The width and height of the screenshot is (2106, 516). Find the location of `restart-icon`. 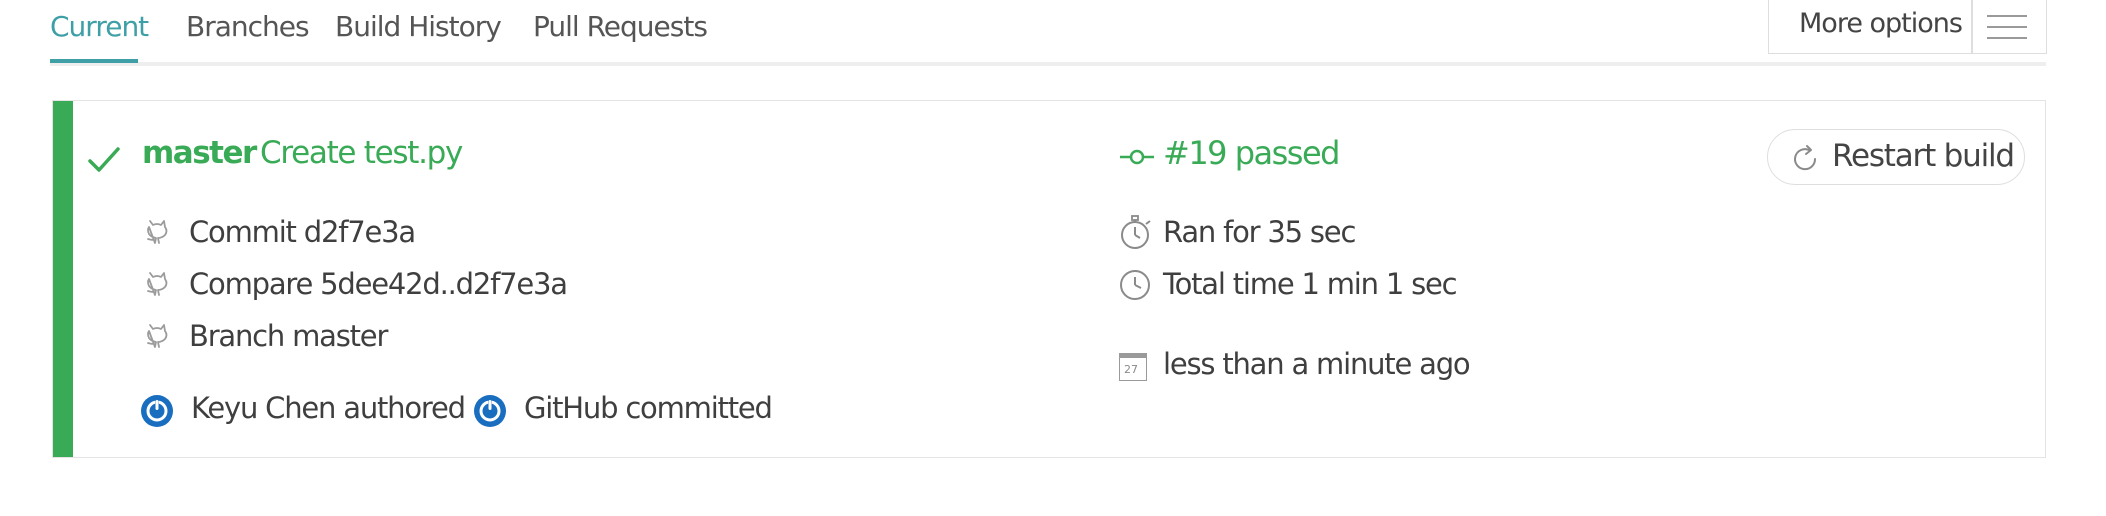

restart-icon is located at coordinates (1805, 158).